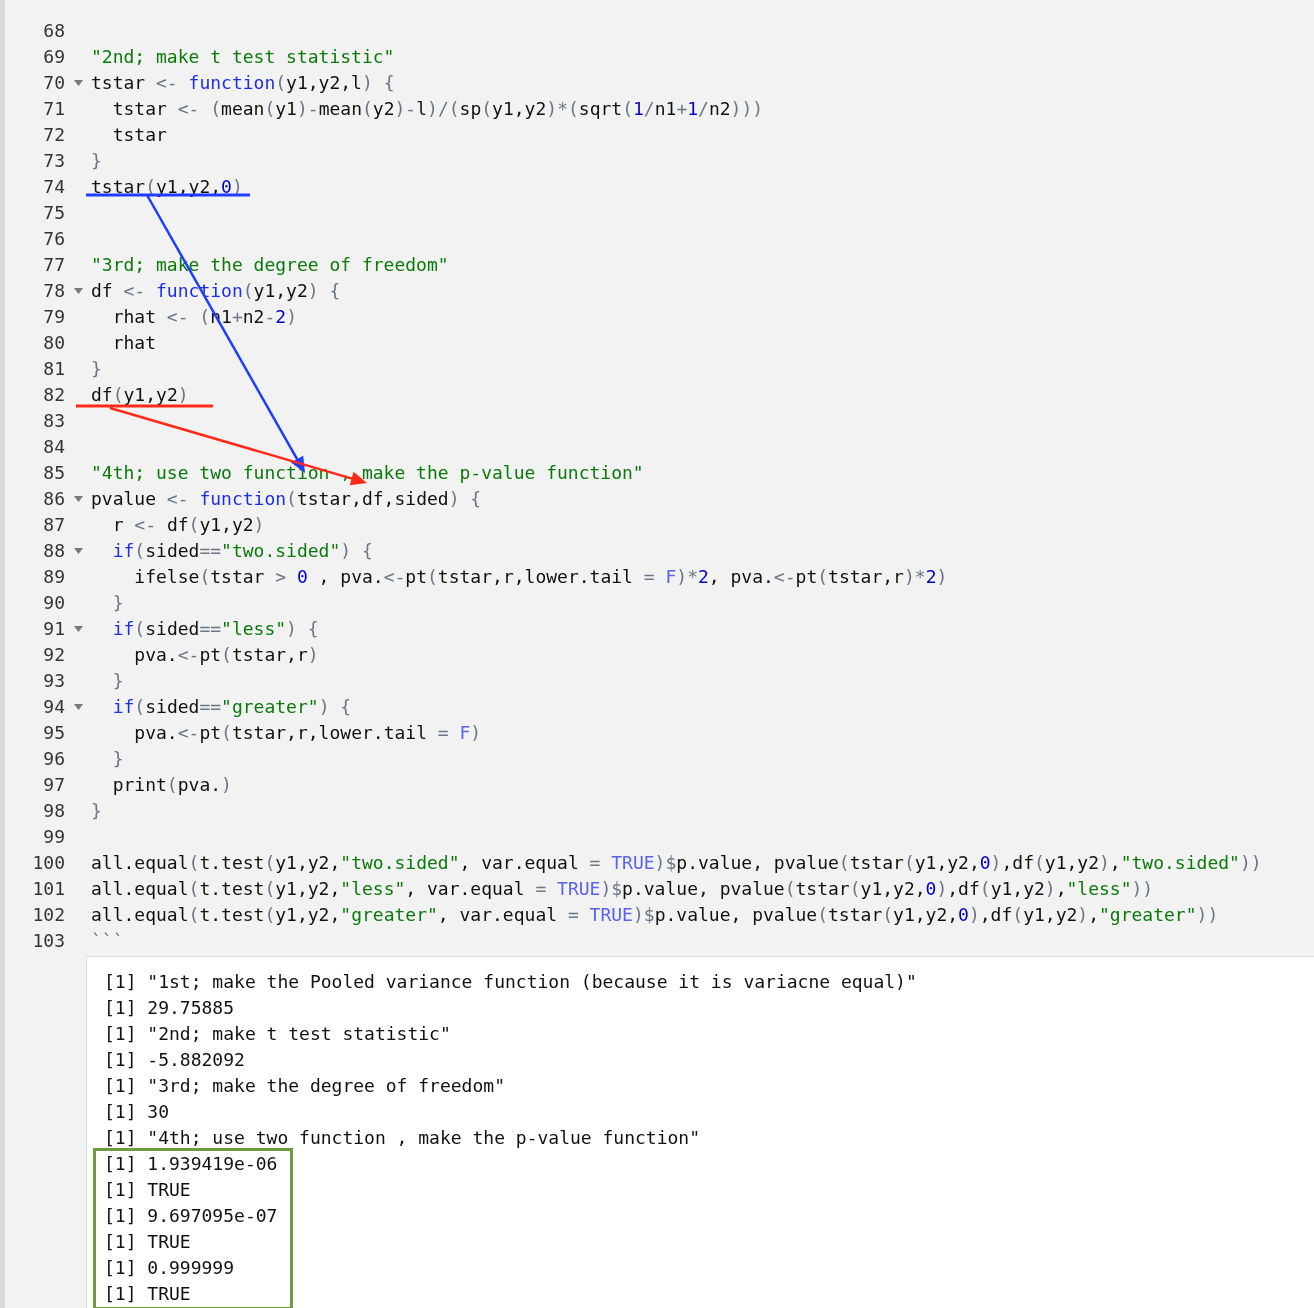 The width and height of the screenshot is (1314, 1308). What do you see at coordinates (137, 1112) in the screenshot?
I see `output-line: [1] 30` at bounding box center [137, 1112].